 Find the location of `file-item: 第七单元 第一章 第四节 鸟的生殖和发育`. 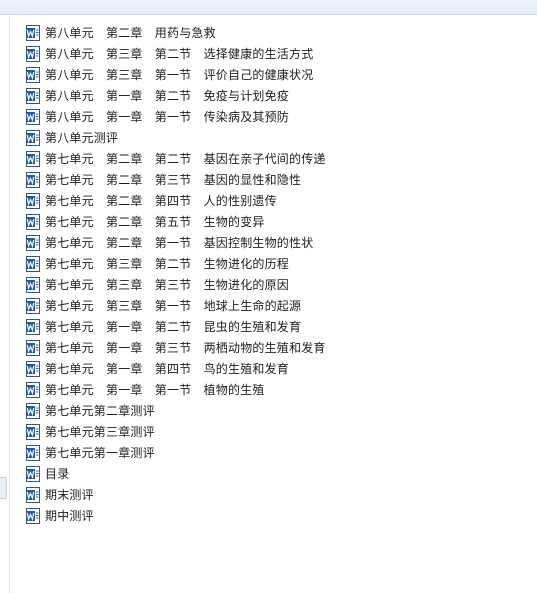

file-item: 第七单元 第一章 第四节 鸟的生殖和发育 is located at coordinates (176, 368).